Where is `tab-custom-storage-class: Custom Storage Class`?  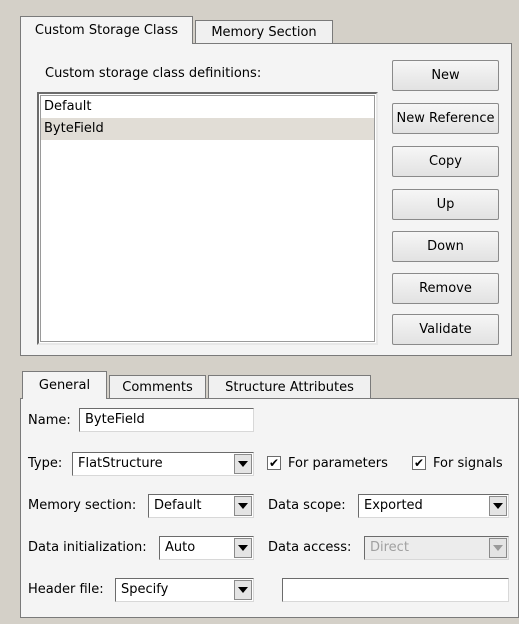 tab-custom-storage-class: Custom Storage Class is located at coordinates (106, 30).